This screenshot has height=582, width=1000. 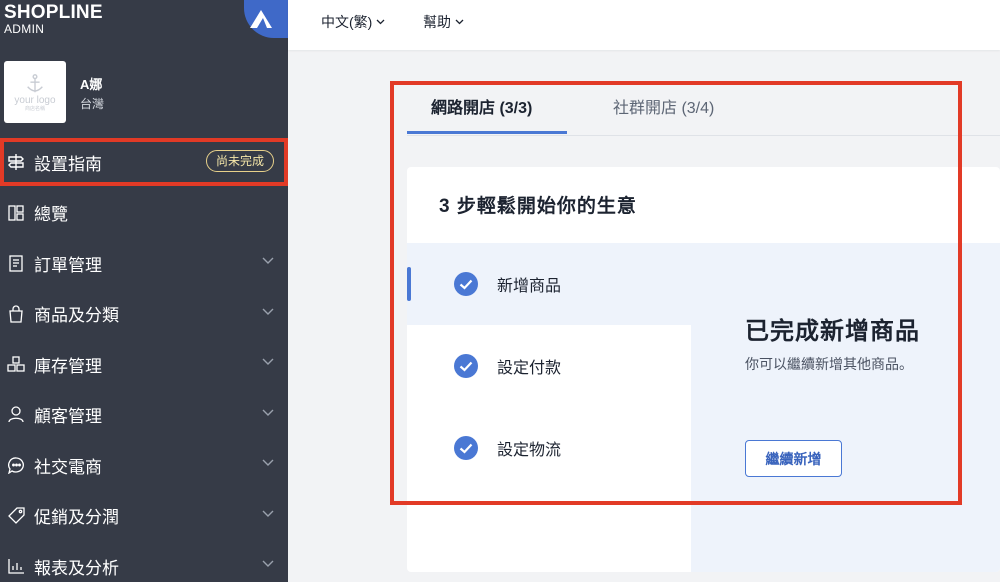 What do you see at coordinates (144, 561) in the screenshot?
I see `sidebar-item-reports: 報表及分析` at bounding box center [144, 561].